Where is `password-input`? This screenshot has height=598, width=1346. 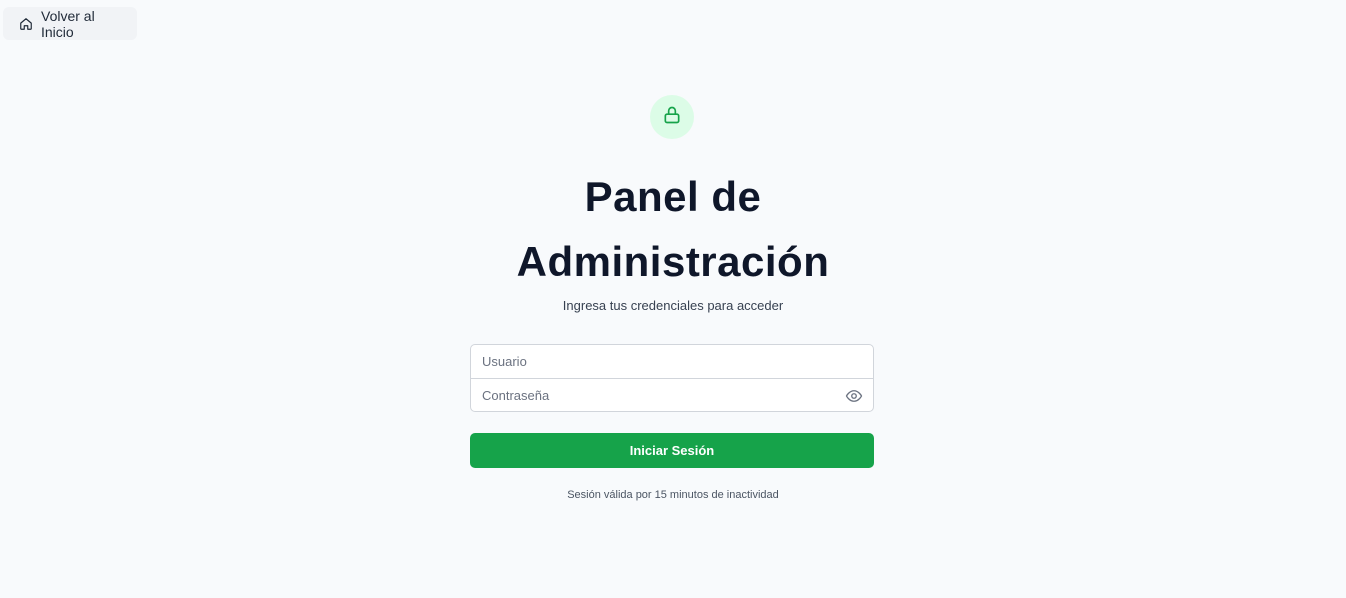
password-input is located at coordinates (672, 395).